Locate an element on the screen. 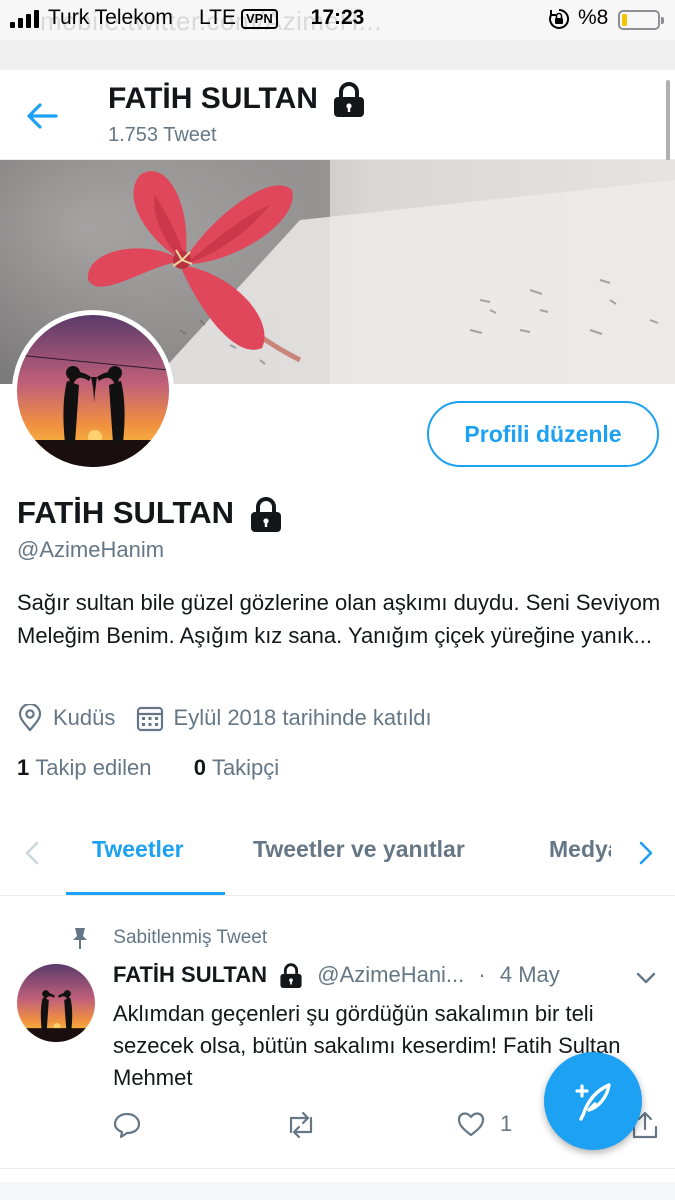  status-time: 17:23 is located at coordinates (337, 17).